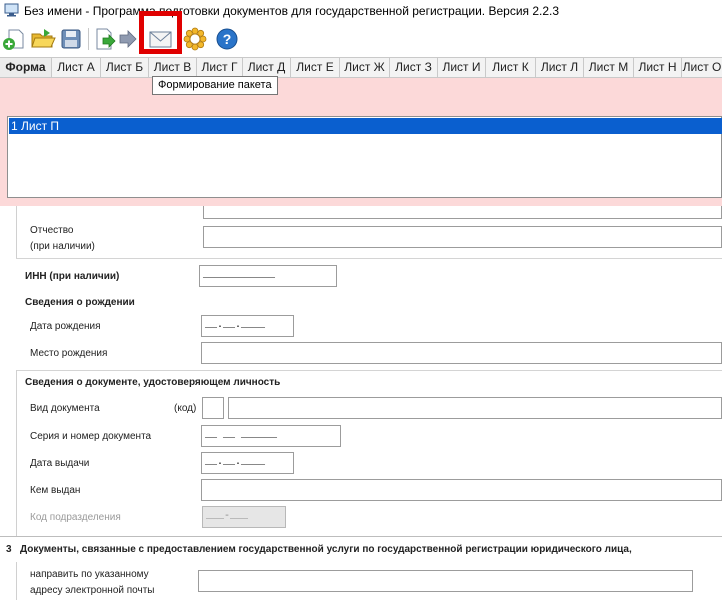  I want to click on open-button, so click(43, 39).